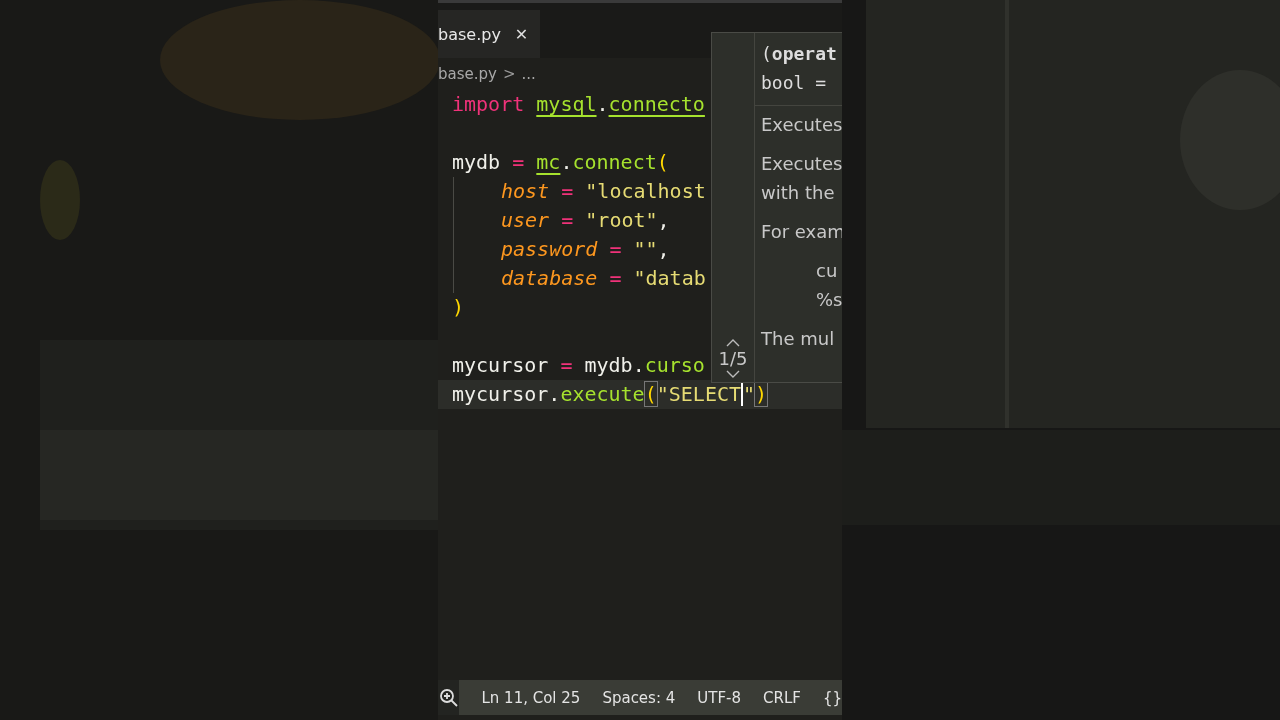 This screenshot has height=720, width=1280. What do you see at coordinates (639, 697) in the screenshot?
I see `status-item: Spaces: 4` at bounding box center [639, 697].